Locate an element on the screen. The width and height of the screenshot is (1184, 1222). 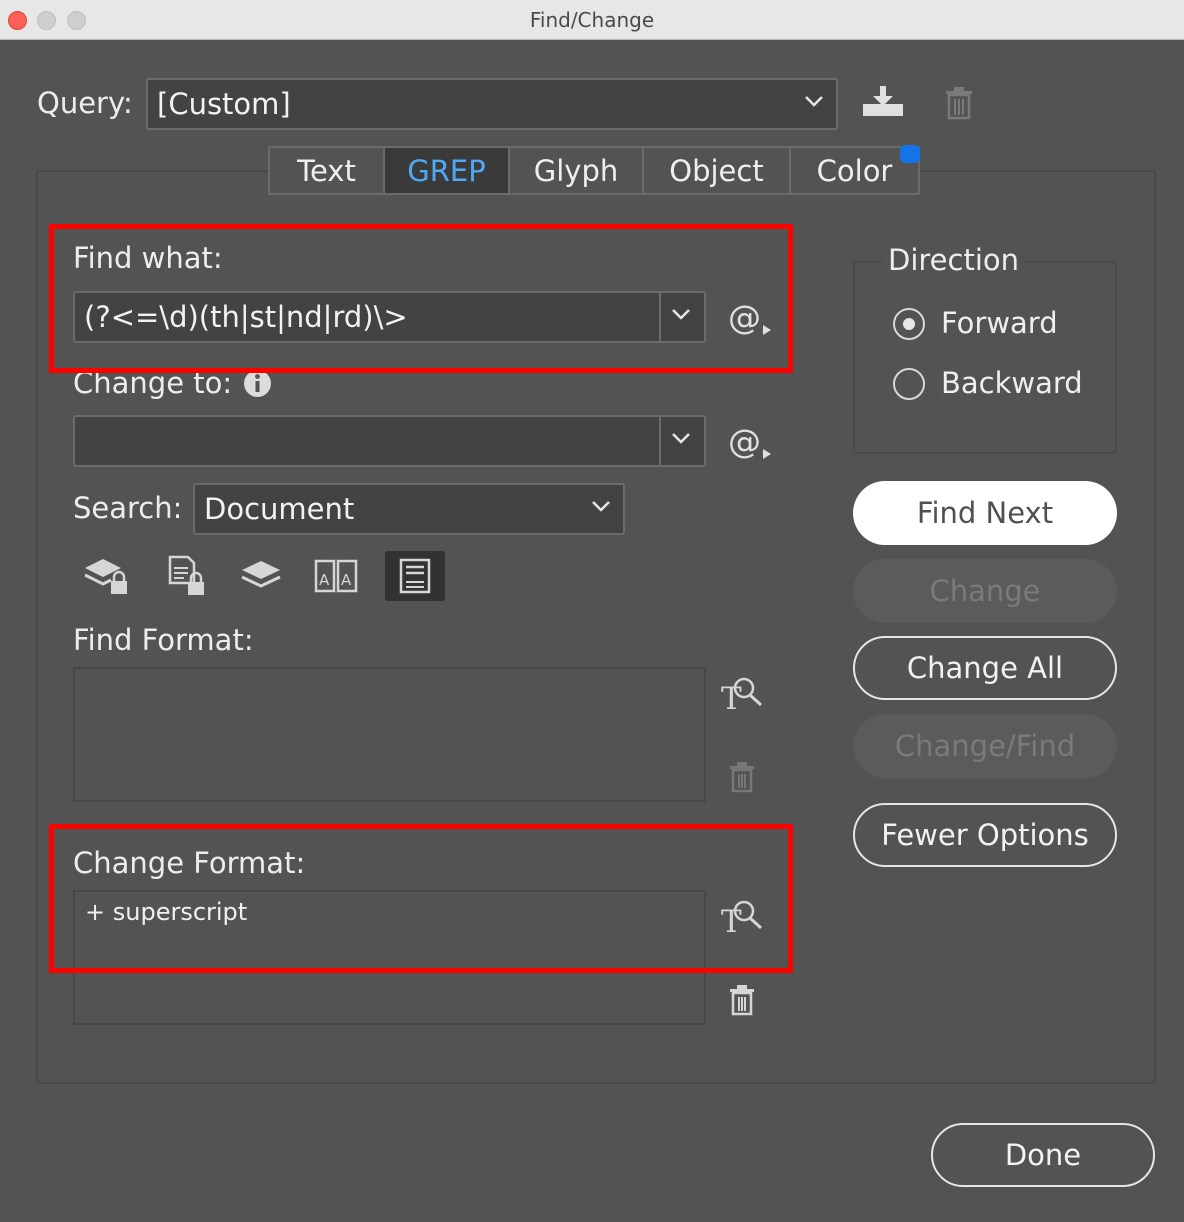
window-title: Find/Change is located at coordinates (592, 20).